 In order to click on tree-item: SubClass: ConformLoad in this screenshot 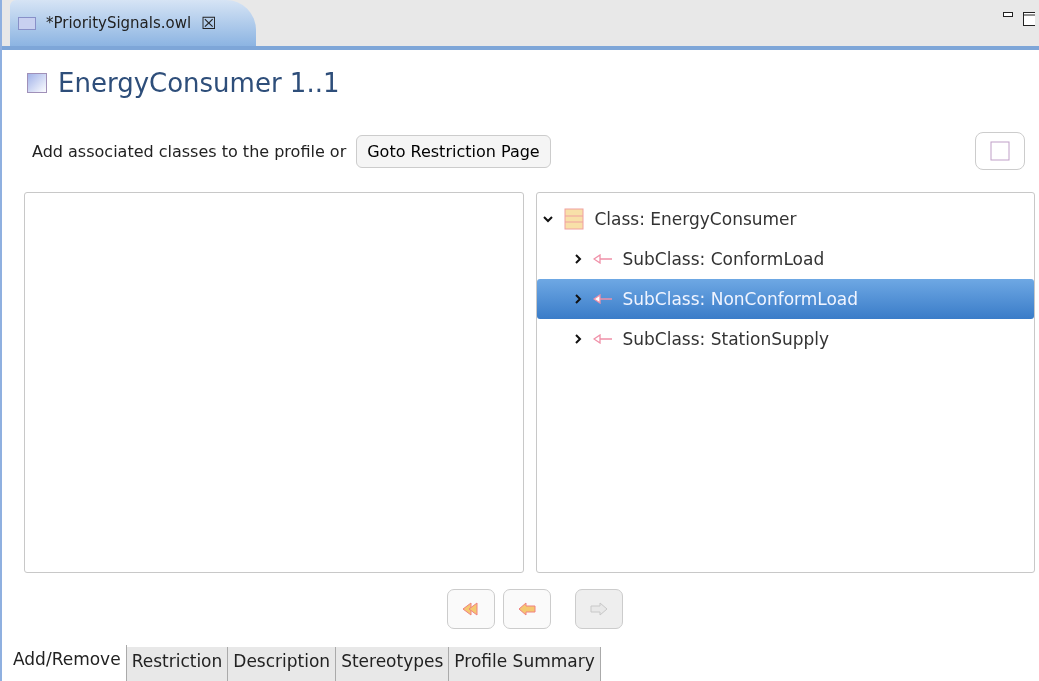, I will do `click(785, 259)`.